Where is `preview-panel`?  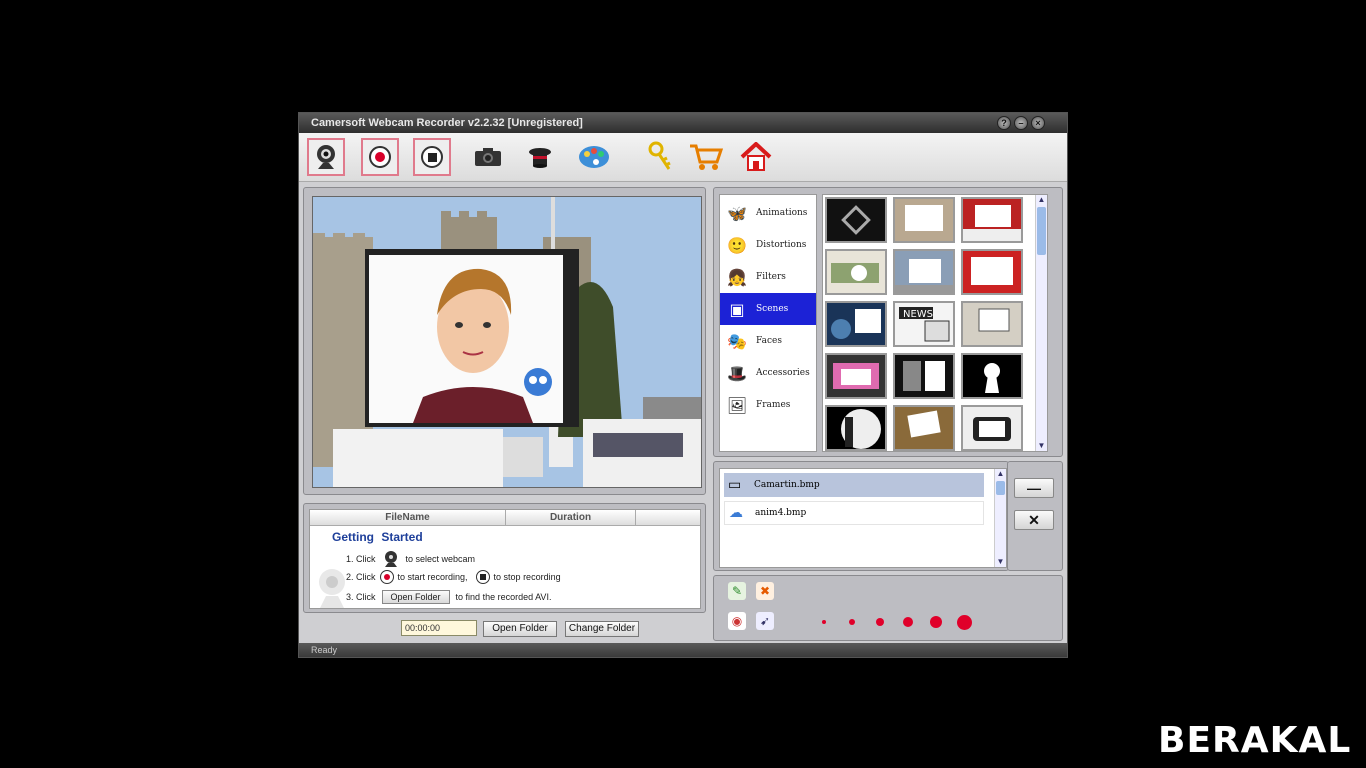 preview-panel is located at coordinates (504, 341).